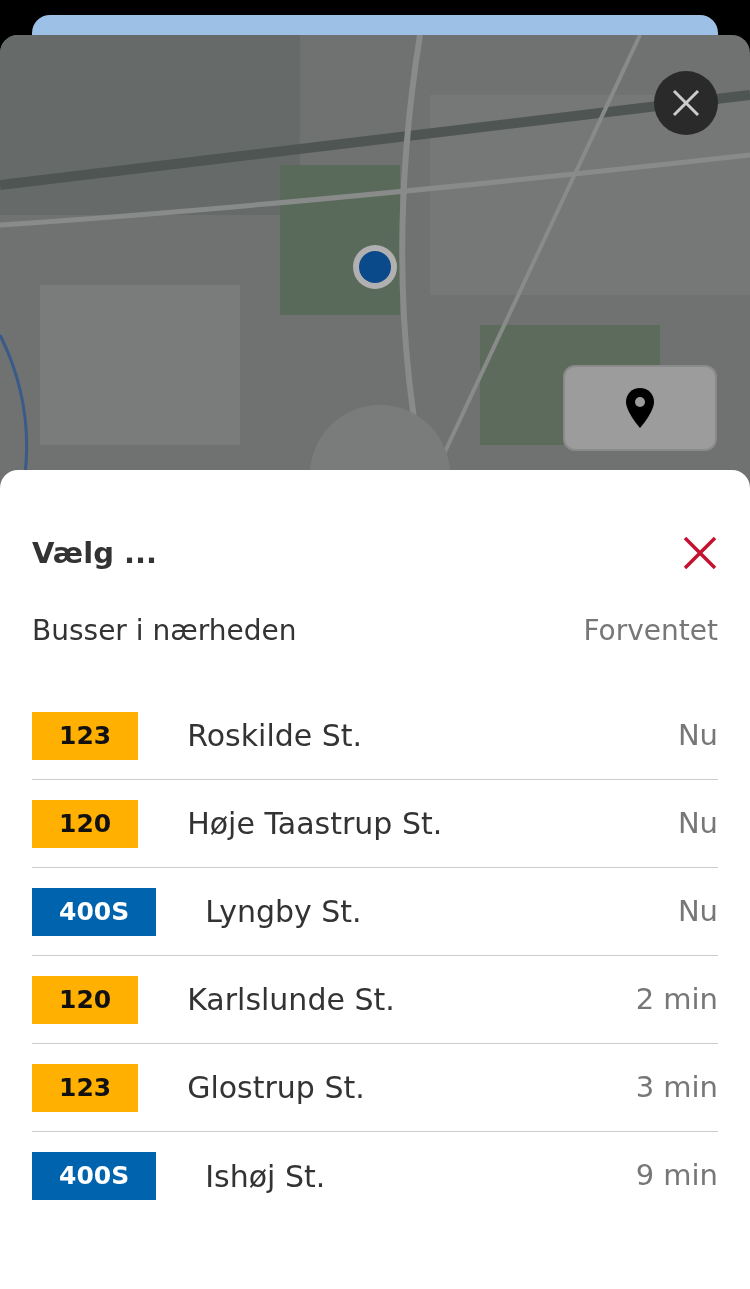 Image resolution: width=750 pixels, height=1289 pixels. I want to click on departure-time: 2 min, so click(676, 999).